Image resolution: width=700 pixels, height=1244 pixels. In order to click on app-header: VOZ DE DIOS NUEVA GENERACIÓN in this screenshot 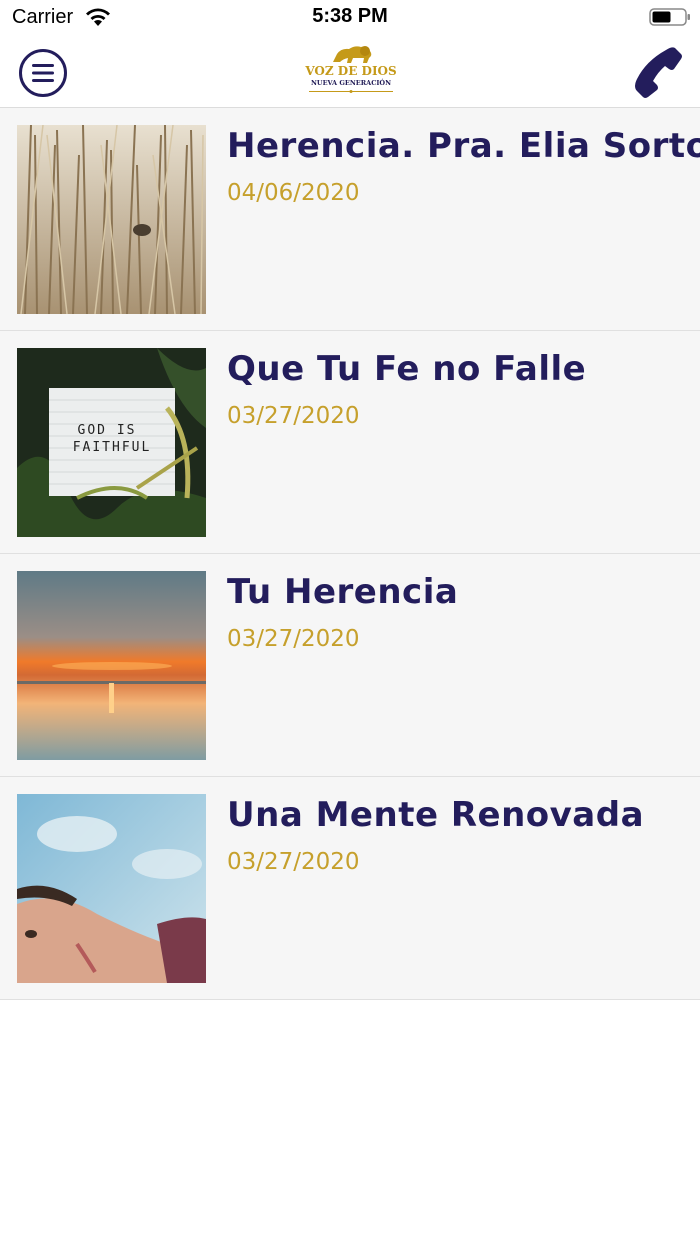, I will do `click(350, 72)`.